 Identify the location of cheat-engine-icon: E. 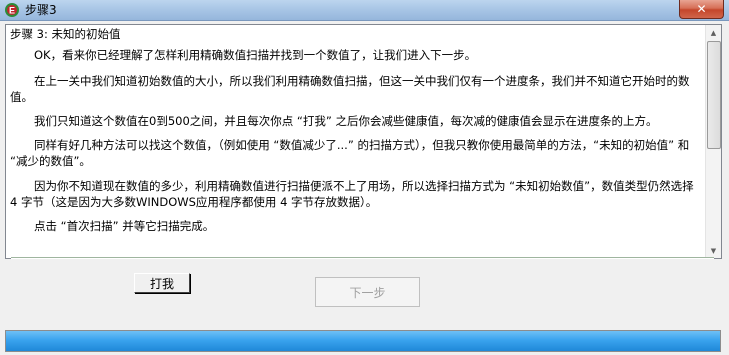
(12, 10).